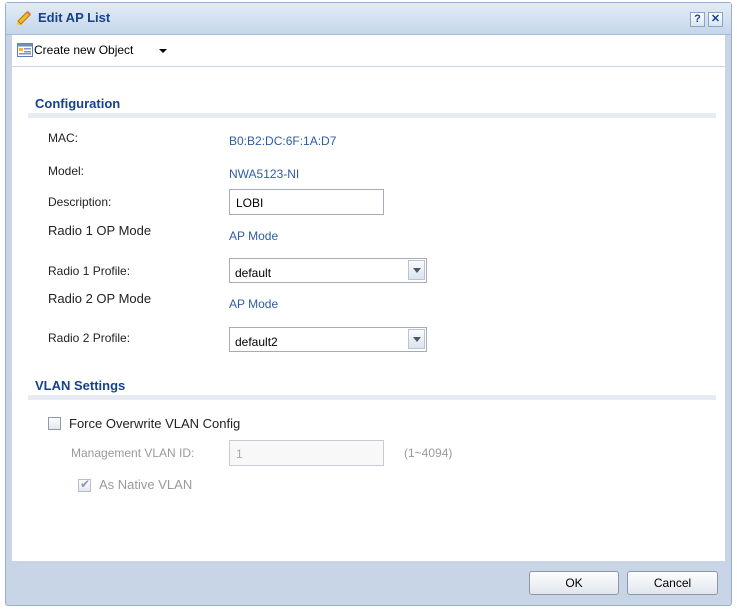  I want to click on help-button: ?, so click(697, 19).